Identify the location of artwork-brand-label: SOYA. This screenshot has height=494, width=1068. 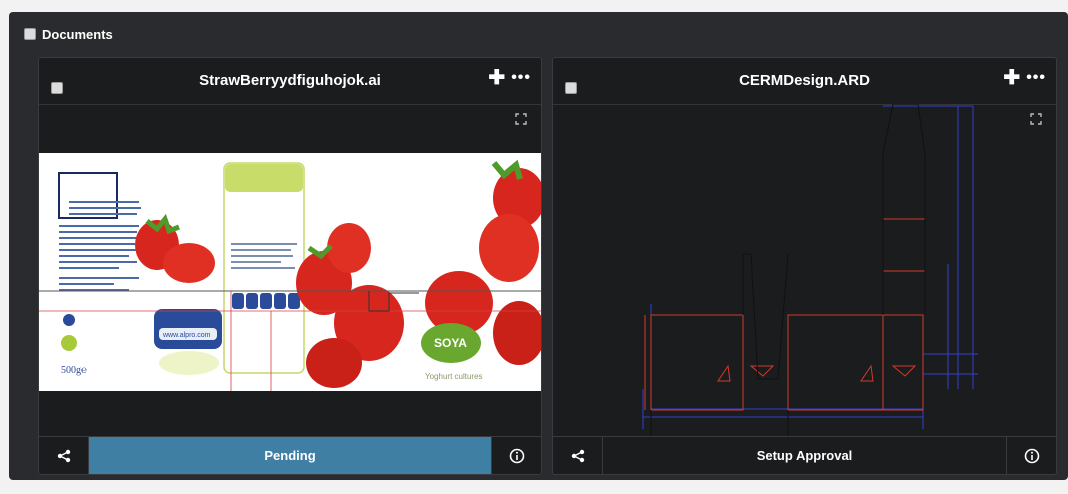
(450, 343).